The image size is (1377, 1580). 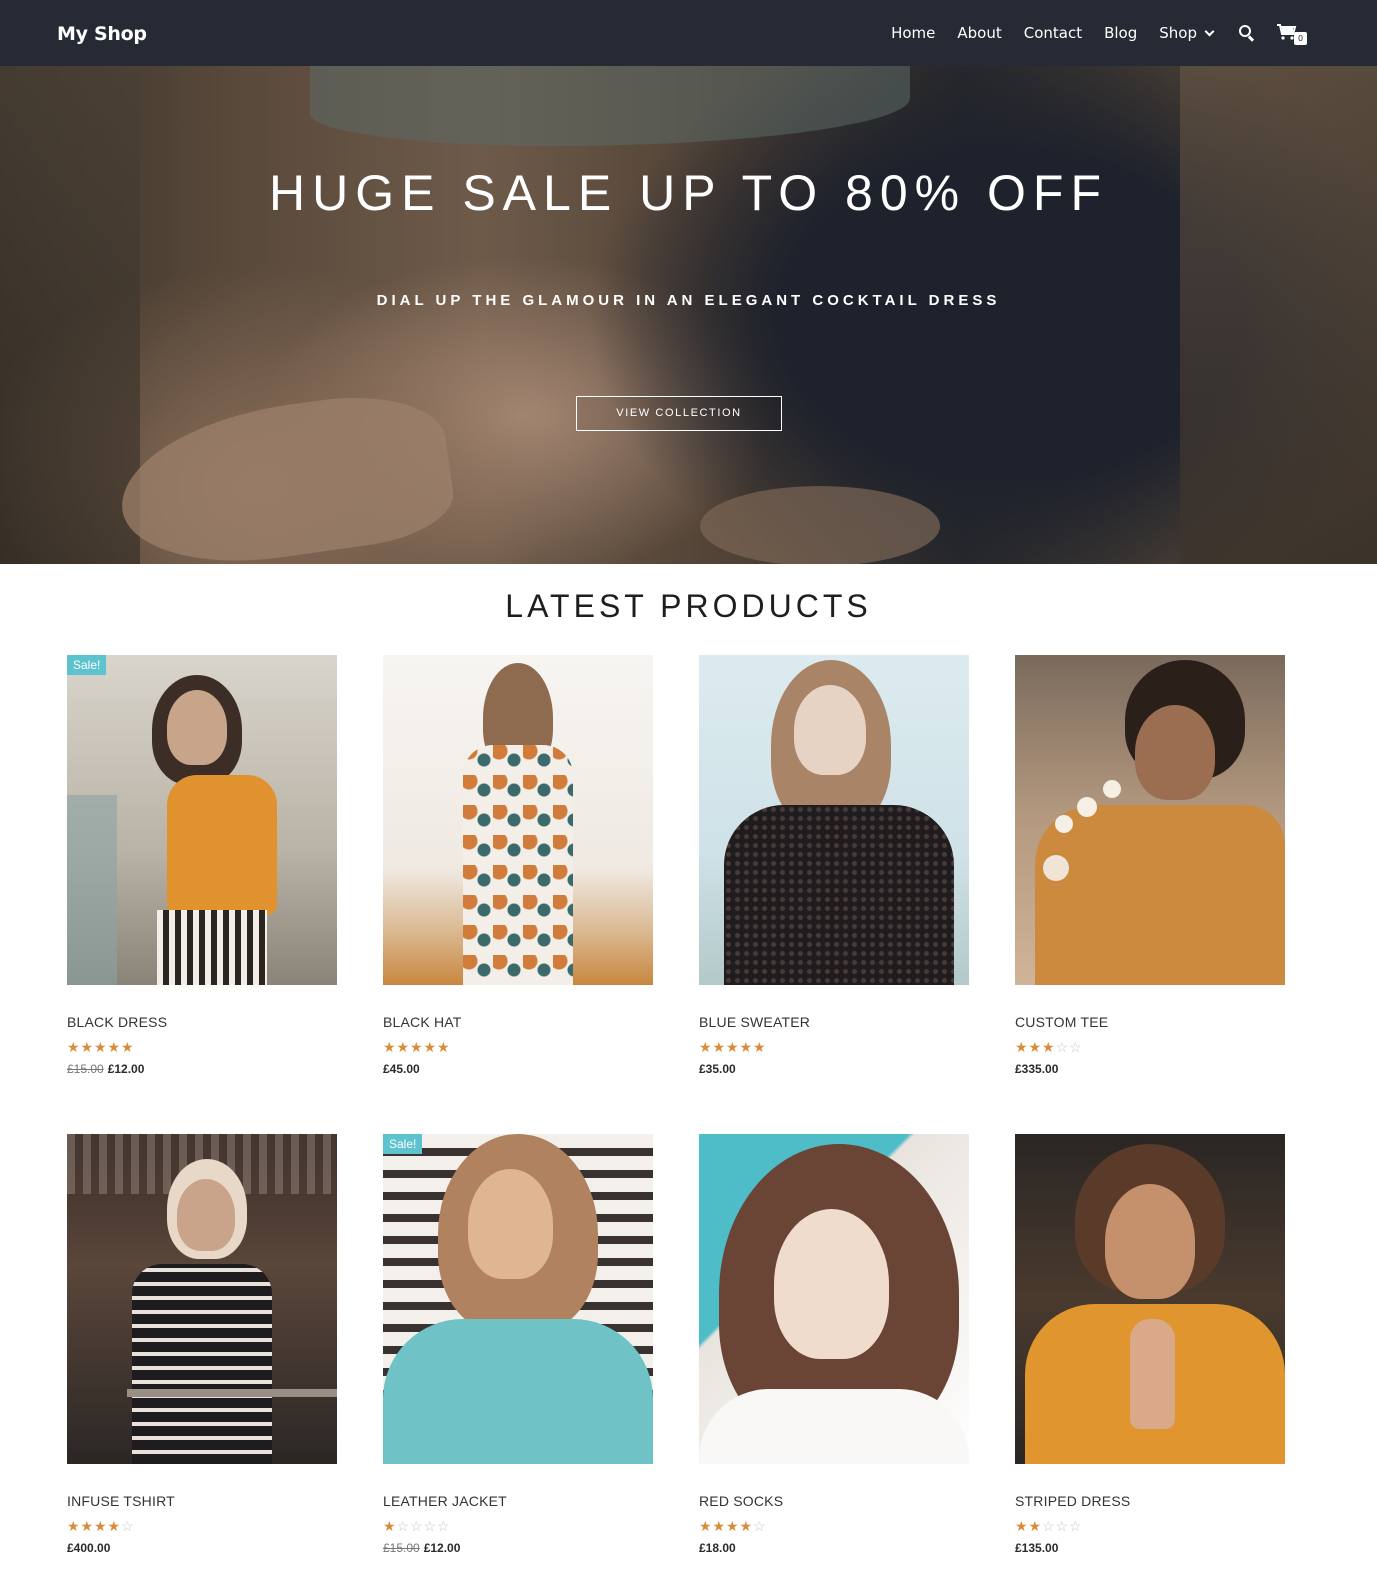 I want to click on product-price: £45.00, so click(x=518, y=1069).